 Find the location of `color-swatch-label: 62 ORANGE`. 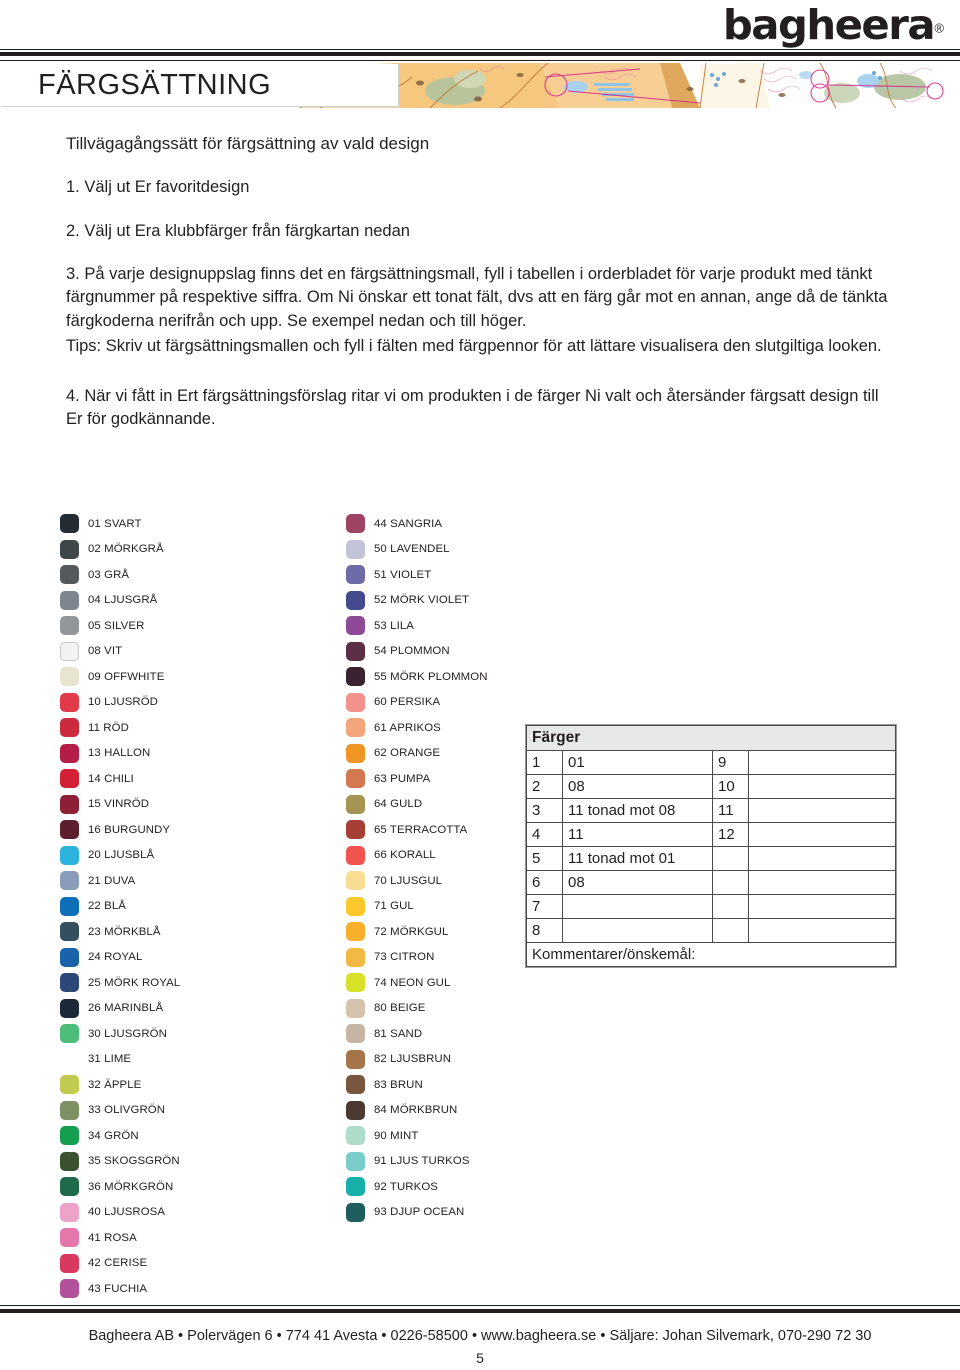

color-swatch-label: 62 ORANGE is located at coordinates (407, 753).